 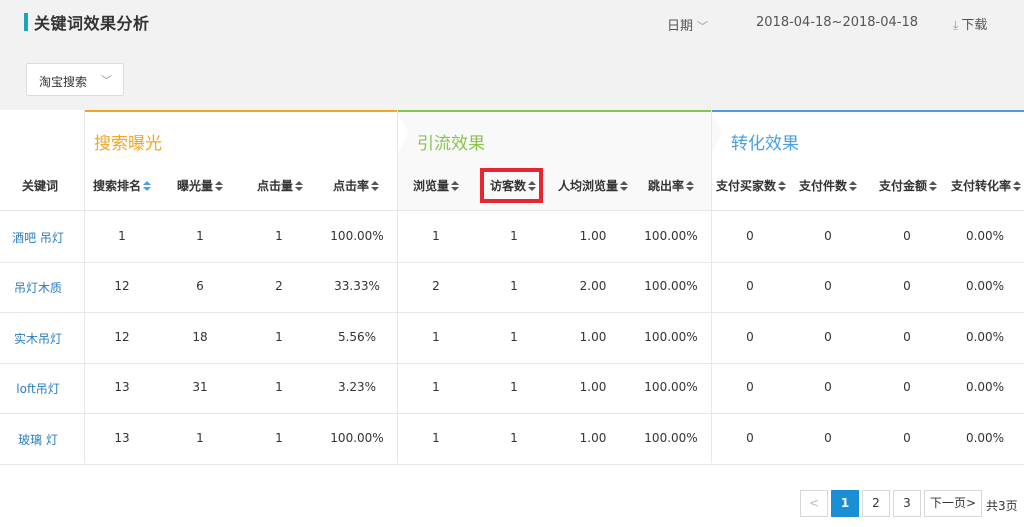 What do you see at coordinates (593, 286) in the screenshot?
I see `cell-avg-pageviews: 2.00` at bounding box center [593, 286].